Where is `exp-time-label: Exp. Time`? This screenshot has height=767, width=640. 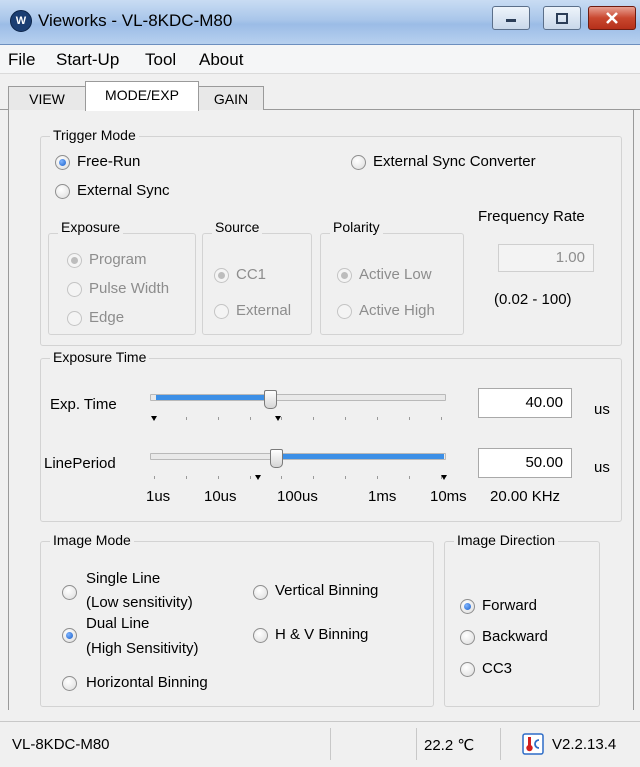 exp-time-label: Exp. Time is located at coordinates (83, 404).